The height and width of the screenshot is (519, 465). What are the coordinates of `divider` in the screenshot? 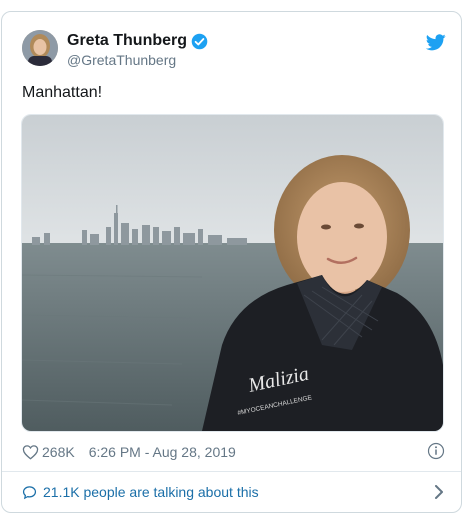 It's located at (231, 471).